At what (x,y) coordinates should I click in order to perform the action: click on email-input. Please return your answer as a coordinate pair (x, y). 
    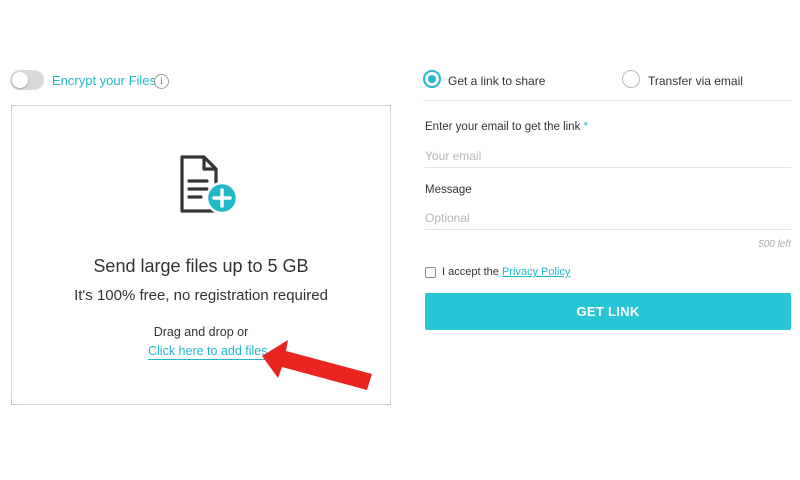
    Looking at the image, I should click on (608, 156).